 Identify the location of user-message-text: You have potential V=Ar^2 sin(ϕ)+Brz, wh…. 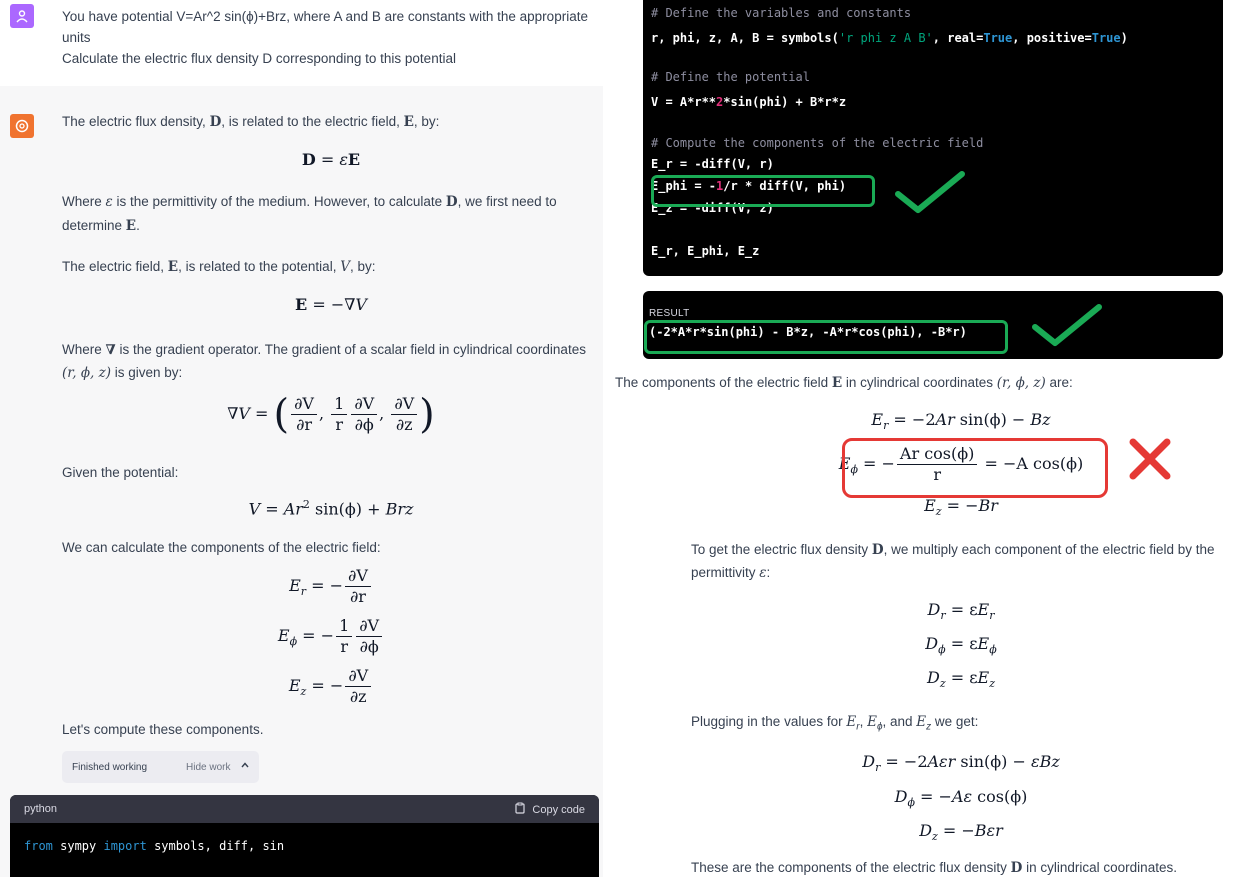
(327, 37).